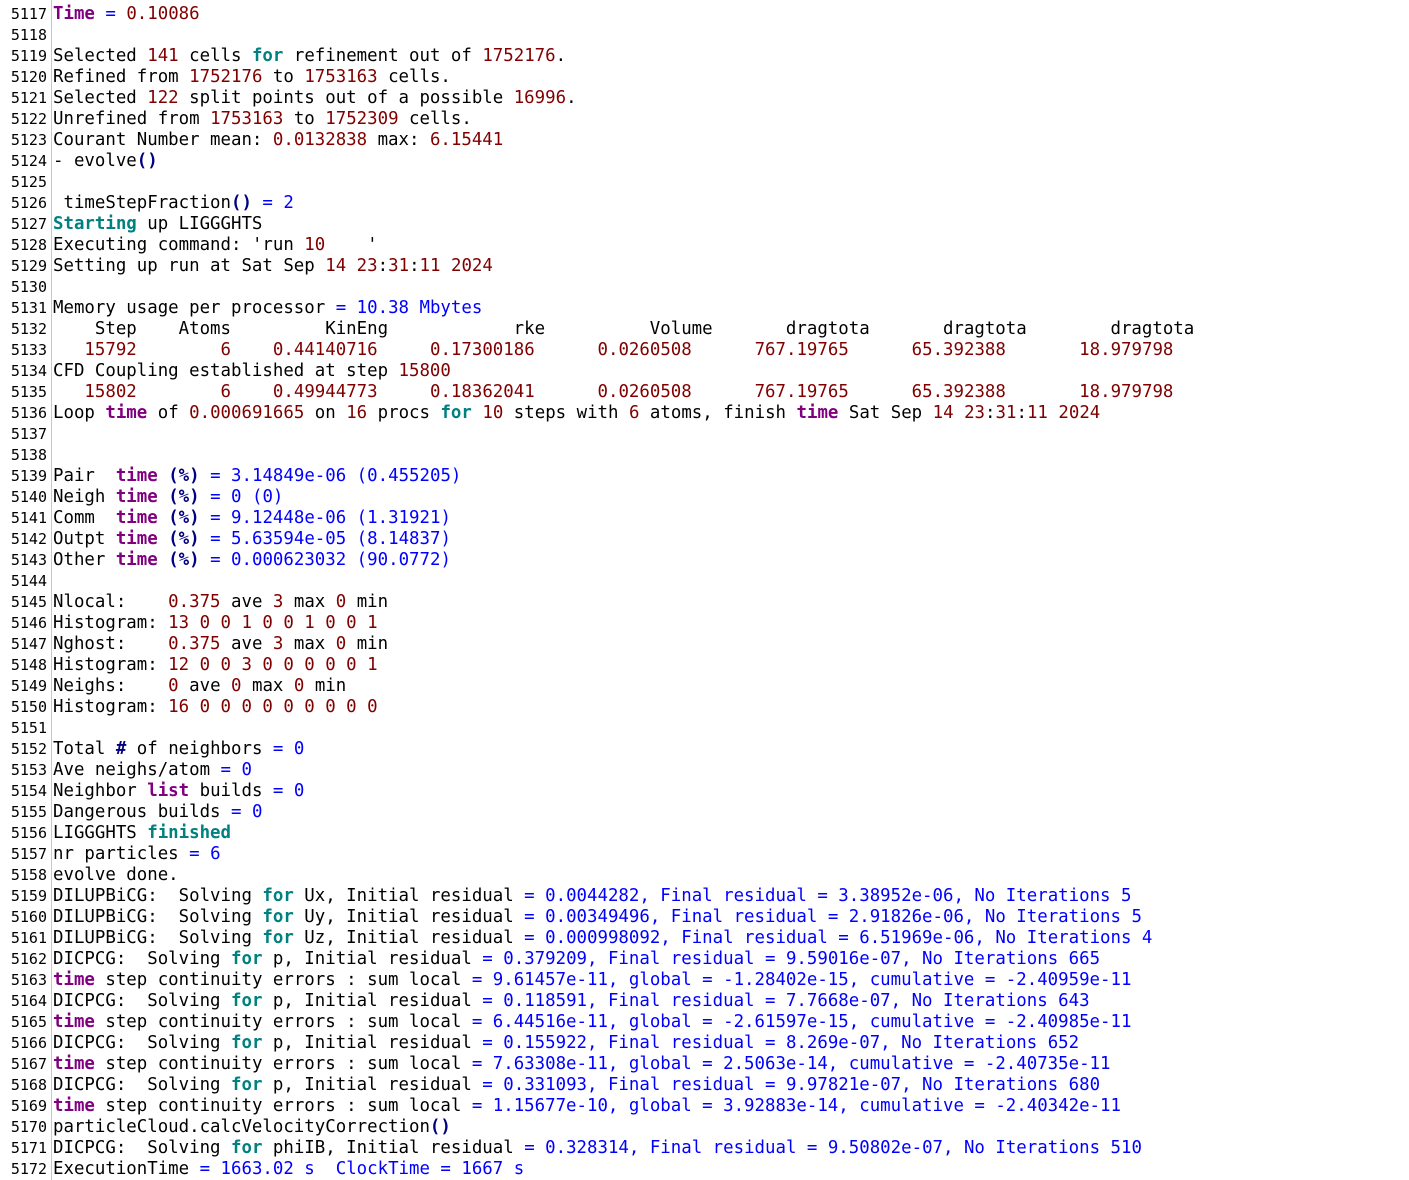  Describe the element at coordinates (273, 665) in the screenshot. I see `code-token: 12 0 0 3 0 0 0 0 0 1` at that location.